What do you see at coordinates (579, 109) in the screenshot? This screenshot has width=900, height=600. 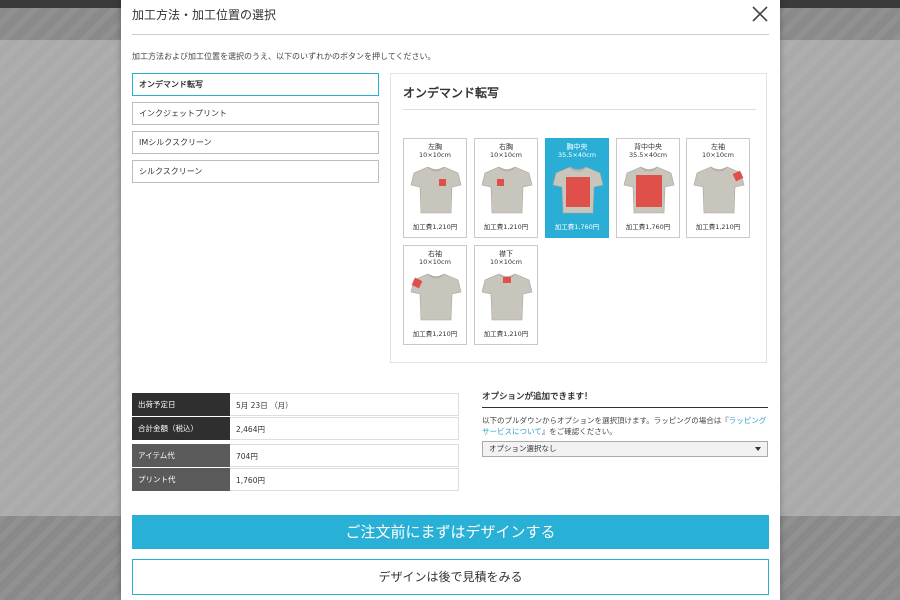 I see `panel-divider` at bounding box center [579, 109].